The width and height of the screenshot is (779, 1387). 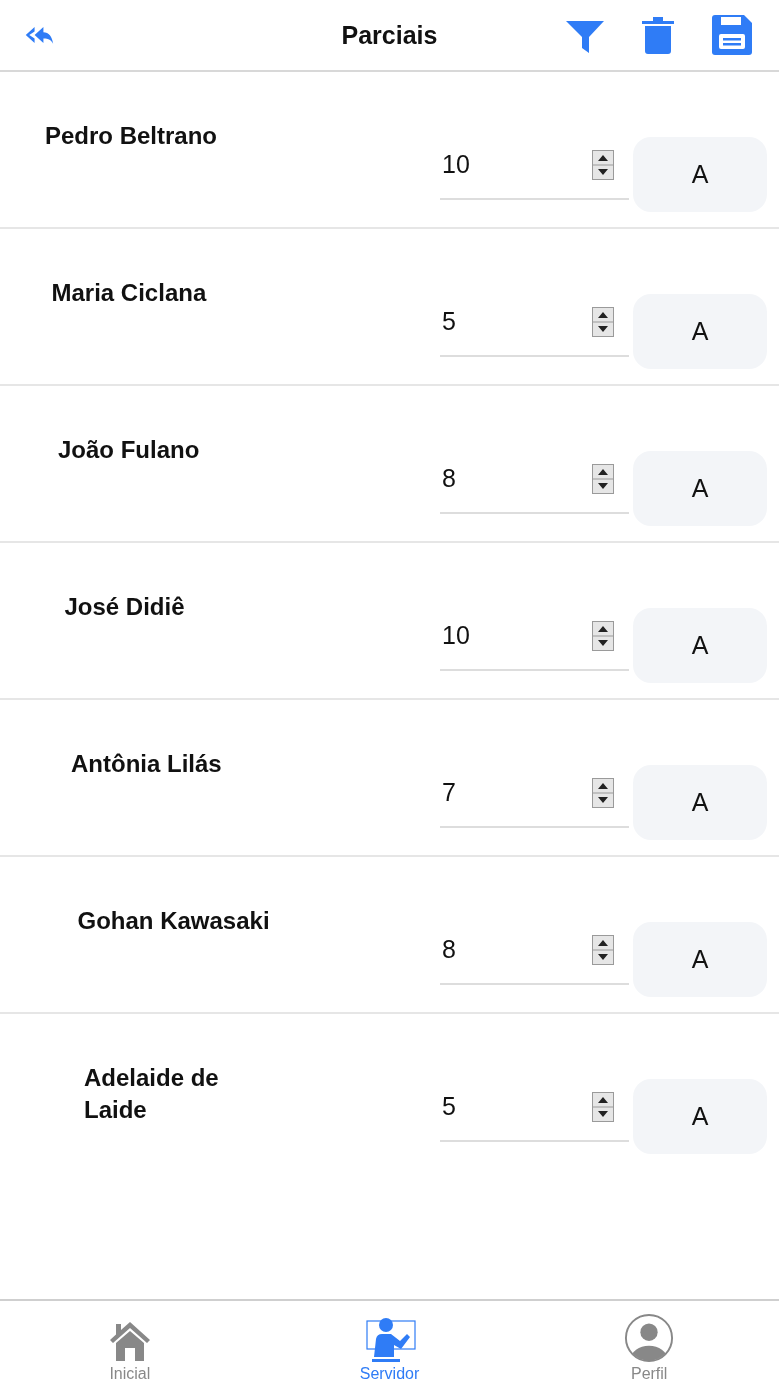 I want to click on student-name: Pedro Beltrano, so click(x=132, y=136).